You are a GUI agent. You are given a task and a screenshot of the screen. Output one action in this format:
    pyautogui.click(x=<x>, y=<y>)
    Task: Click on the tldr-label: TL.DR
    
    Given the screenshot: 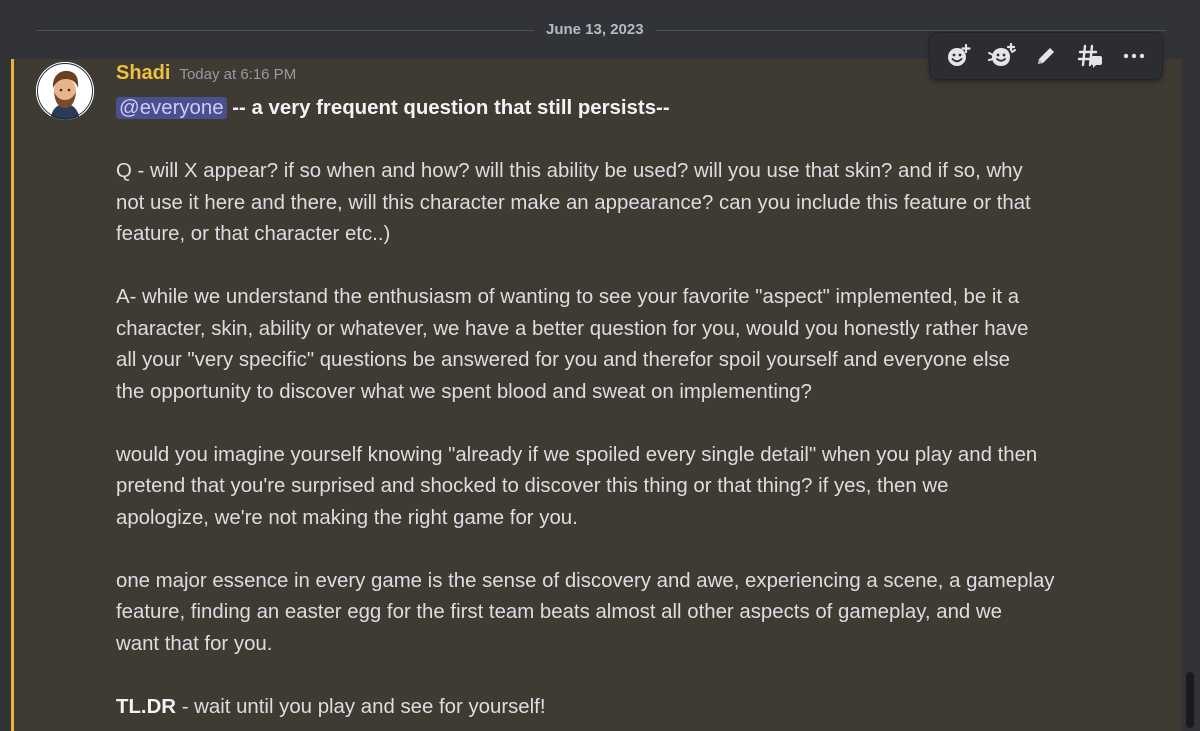 What is the action you would take?
    pyautogui.click(x=146, y=706)
    